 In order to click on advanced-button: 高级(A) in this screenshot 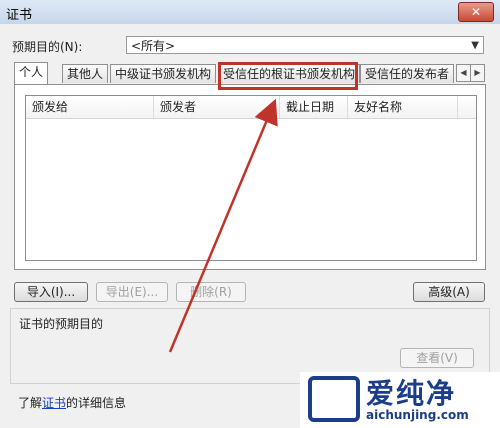, I will do `click(449, 292)`.